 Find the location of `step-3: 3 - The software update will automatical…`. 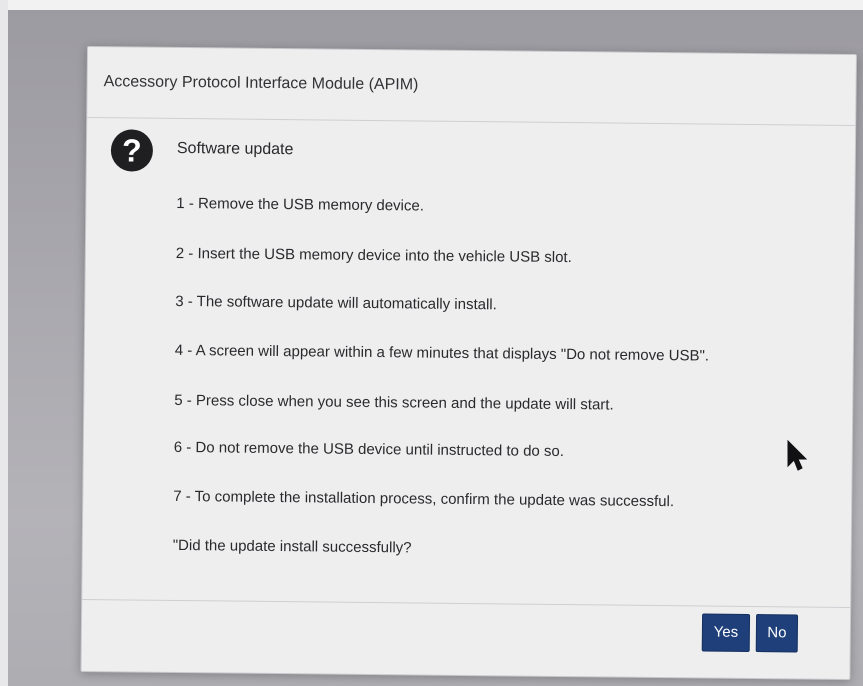

step-3: 3 - The software update will automatical… is located at coordinates (336, 303).